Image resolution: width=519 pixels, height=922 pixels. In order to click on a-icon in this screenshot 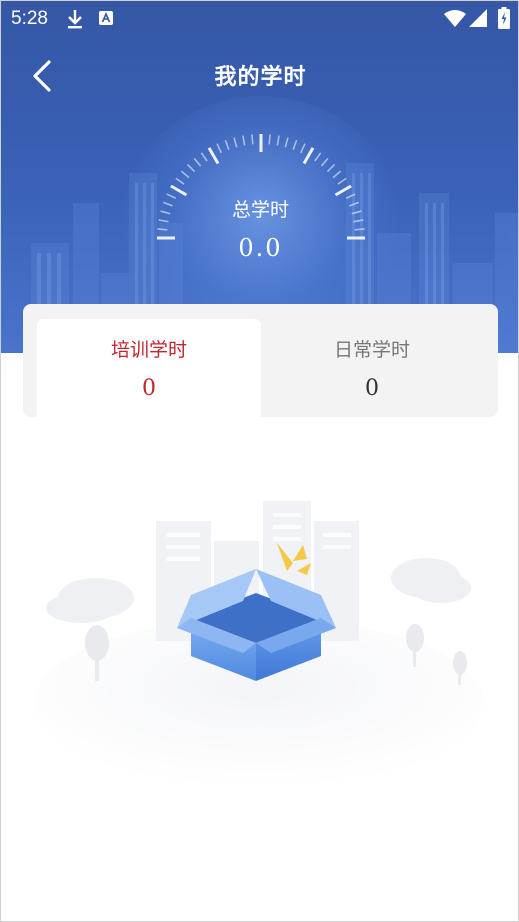, I will do `click(106, 18)`.